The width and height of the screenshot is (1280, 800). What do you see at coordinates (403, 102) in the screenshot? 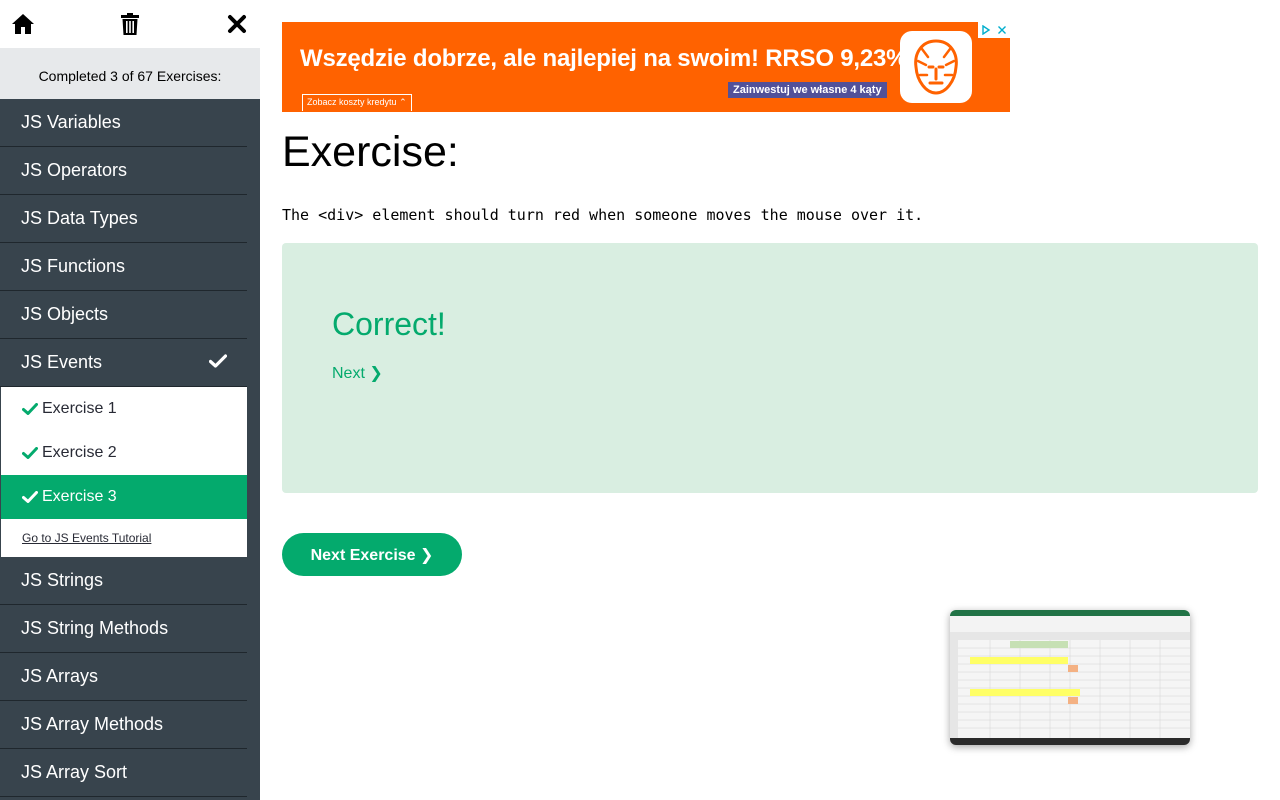
I see `chevron-up-icon: ⌃` at bounding box center [403, 102].